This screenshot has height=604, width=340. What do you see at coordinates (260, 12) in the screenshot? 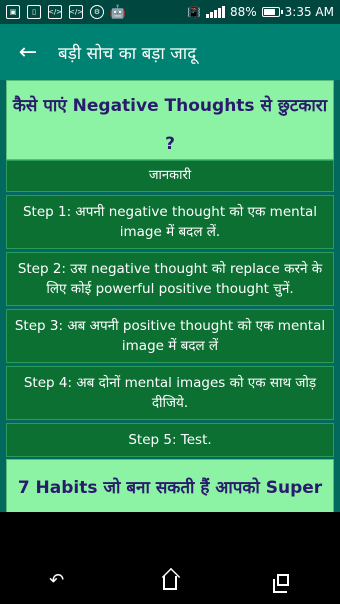
I see `system-status: 📳 88% 3:35 AM` at bounding box center [260, 12].